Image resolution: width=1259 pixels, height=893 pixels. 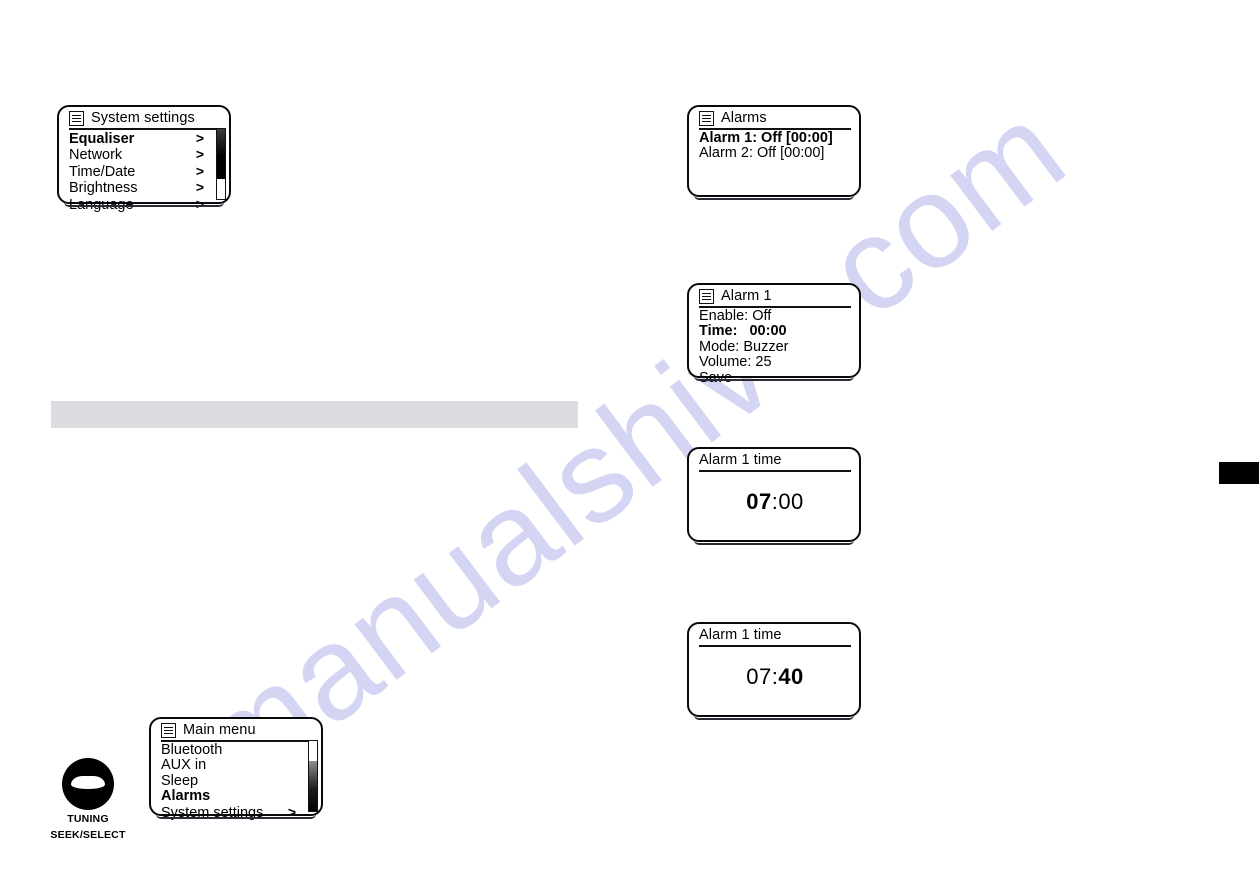 I want to click on menu-item-label: Alarms, so click(x=186, y=796).